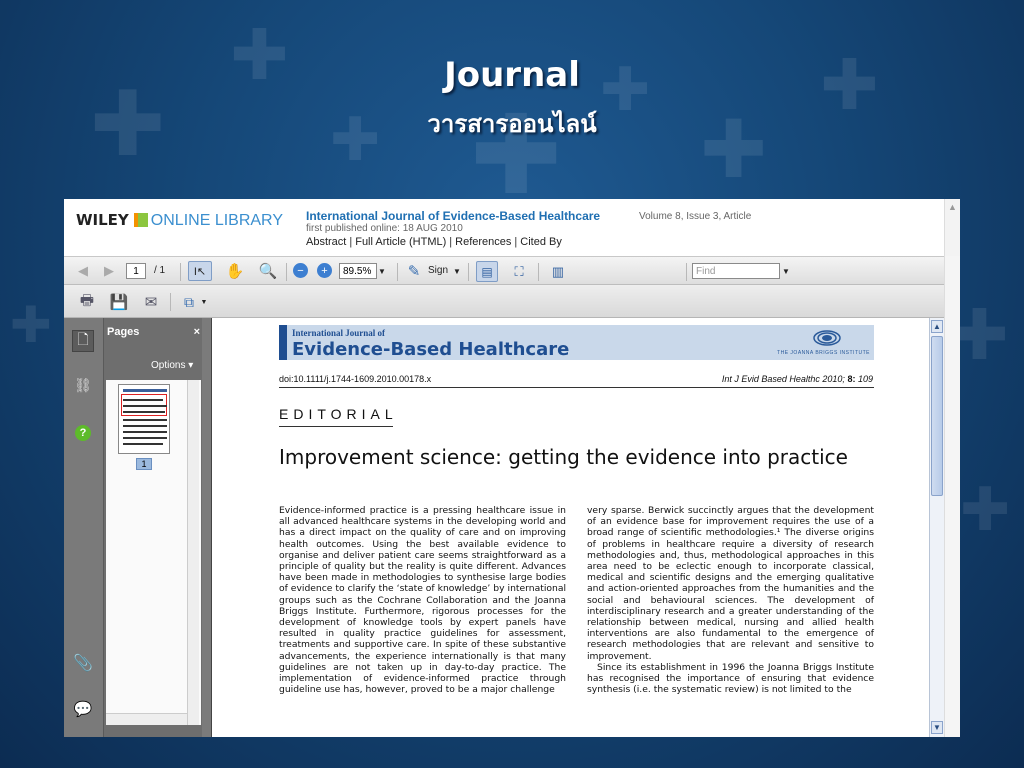  I want to click on panel-splitter, so click(206, 527).